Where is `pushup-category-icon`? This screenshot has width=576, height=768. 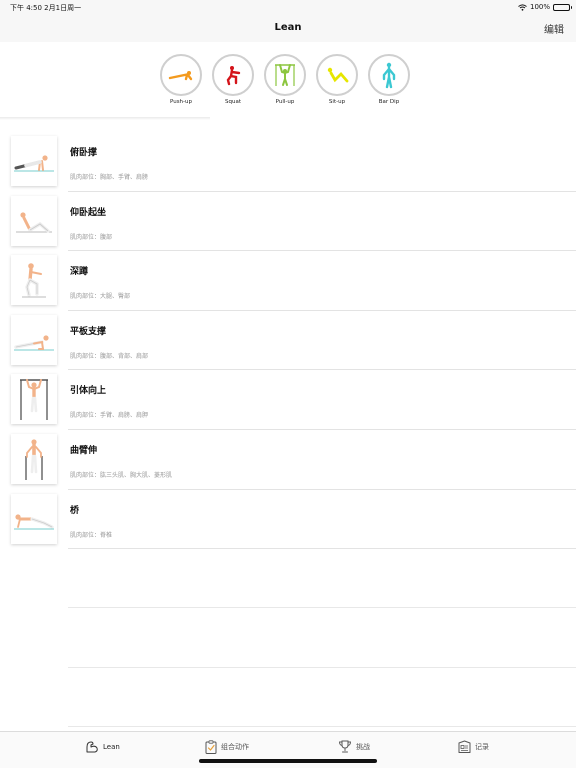 pushup-category-icon is located at coordinates (180, 76).